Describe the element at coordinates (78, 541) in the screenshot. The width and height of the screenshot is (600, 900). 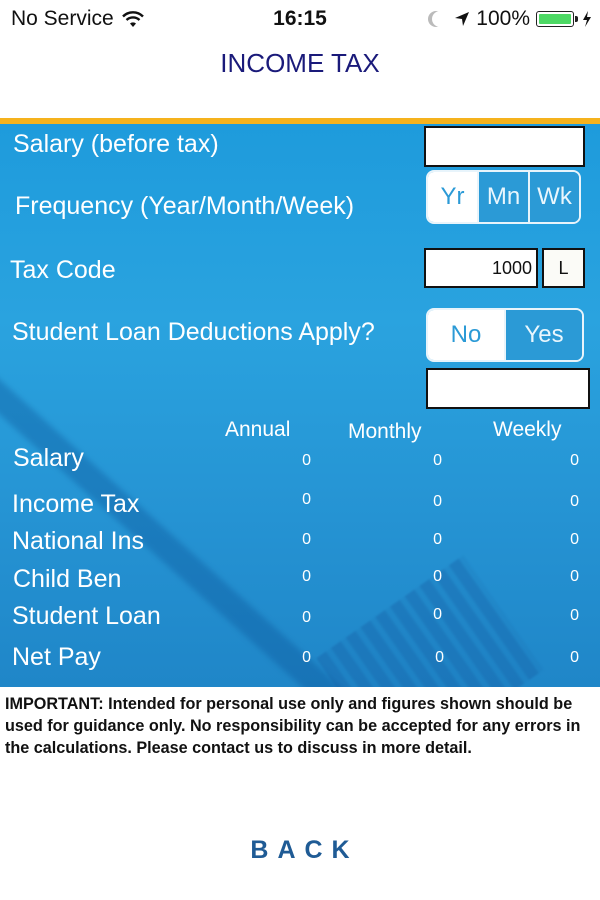
I see `row-label: National Ins` at that location.